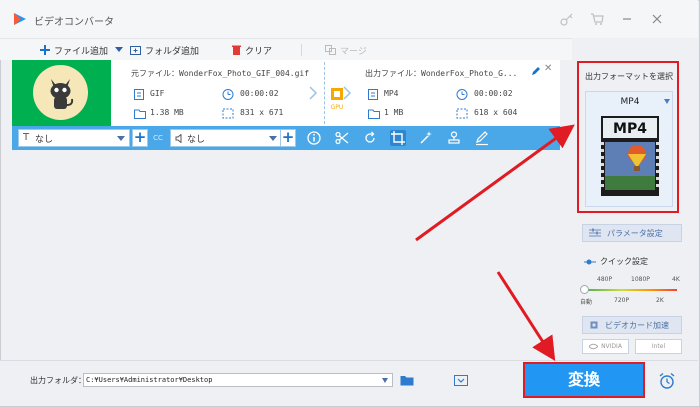 The width and height of the screenshot is (700, 407). I want to click on format-selector: MP4 MP4, so click(629, 149).